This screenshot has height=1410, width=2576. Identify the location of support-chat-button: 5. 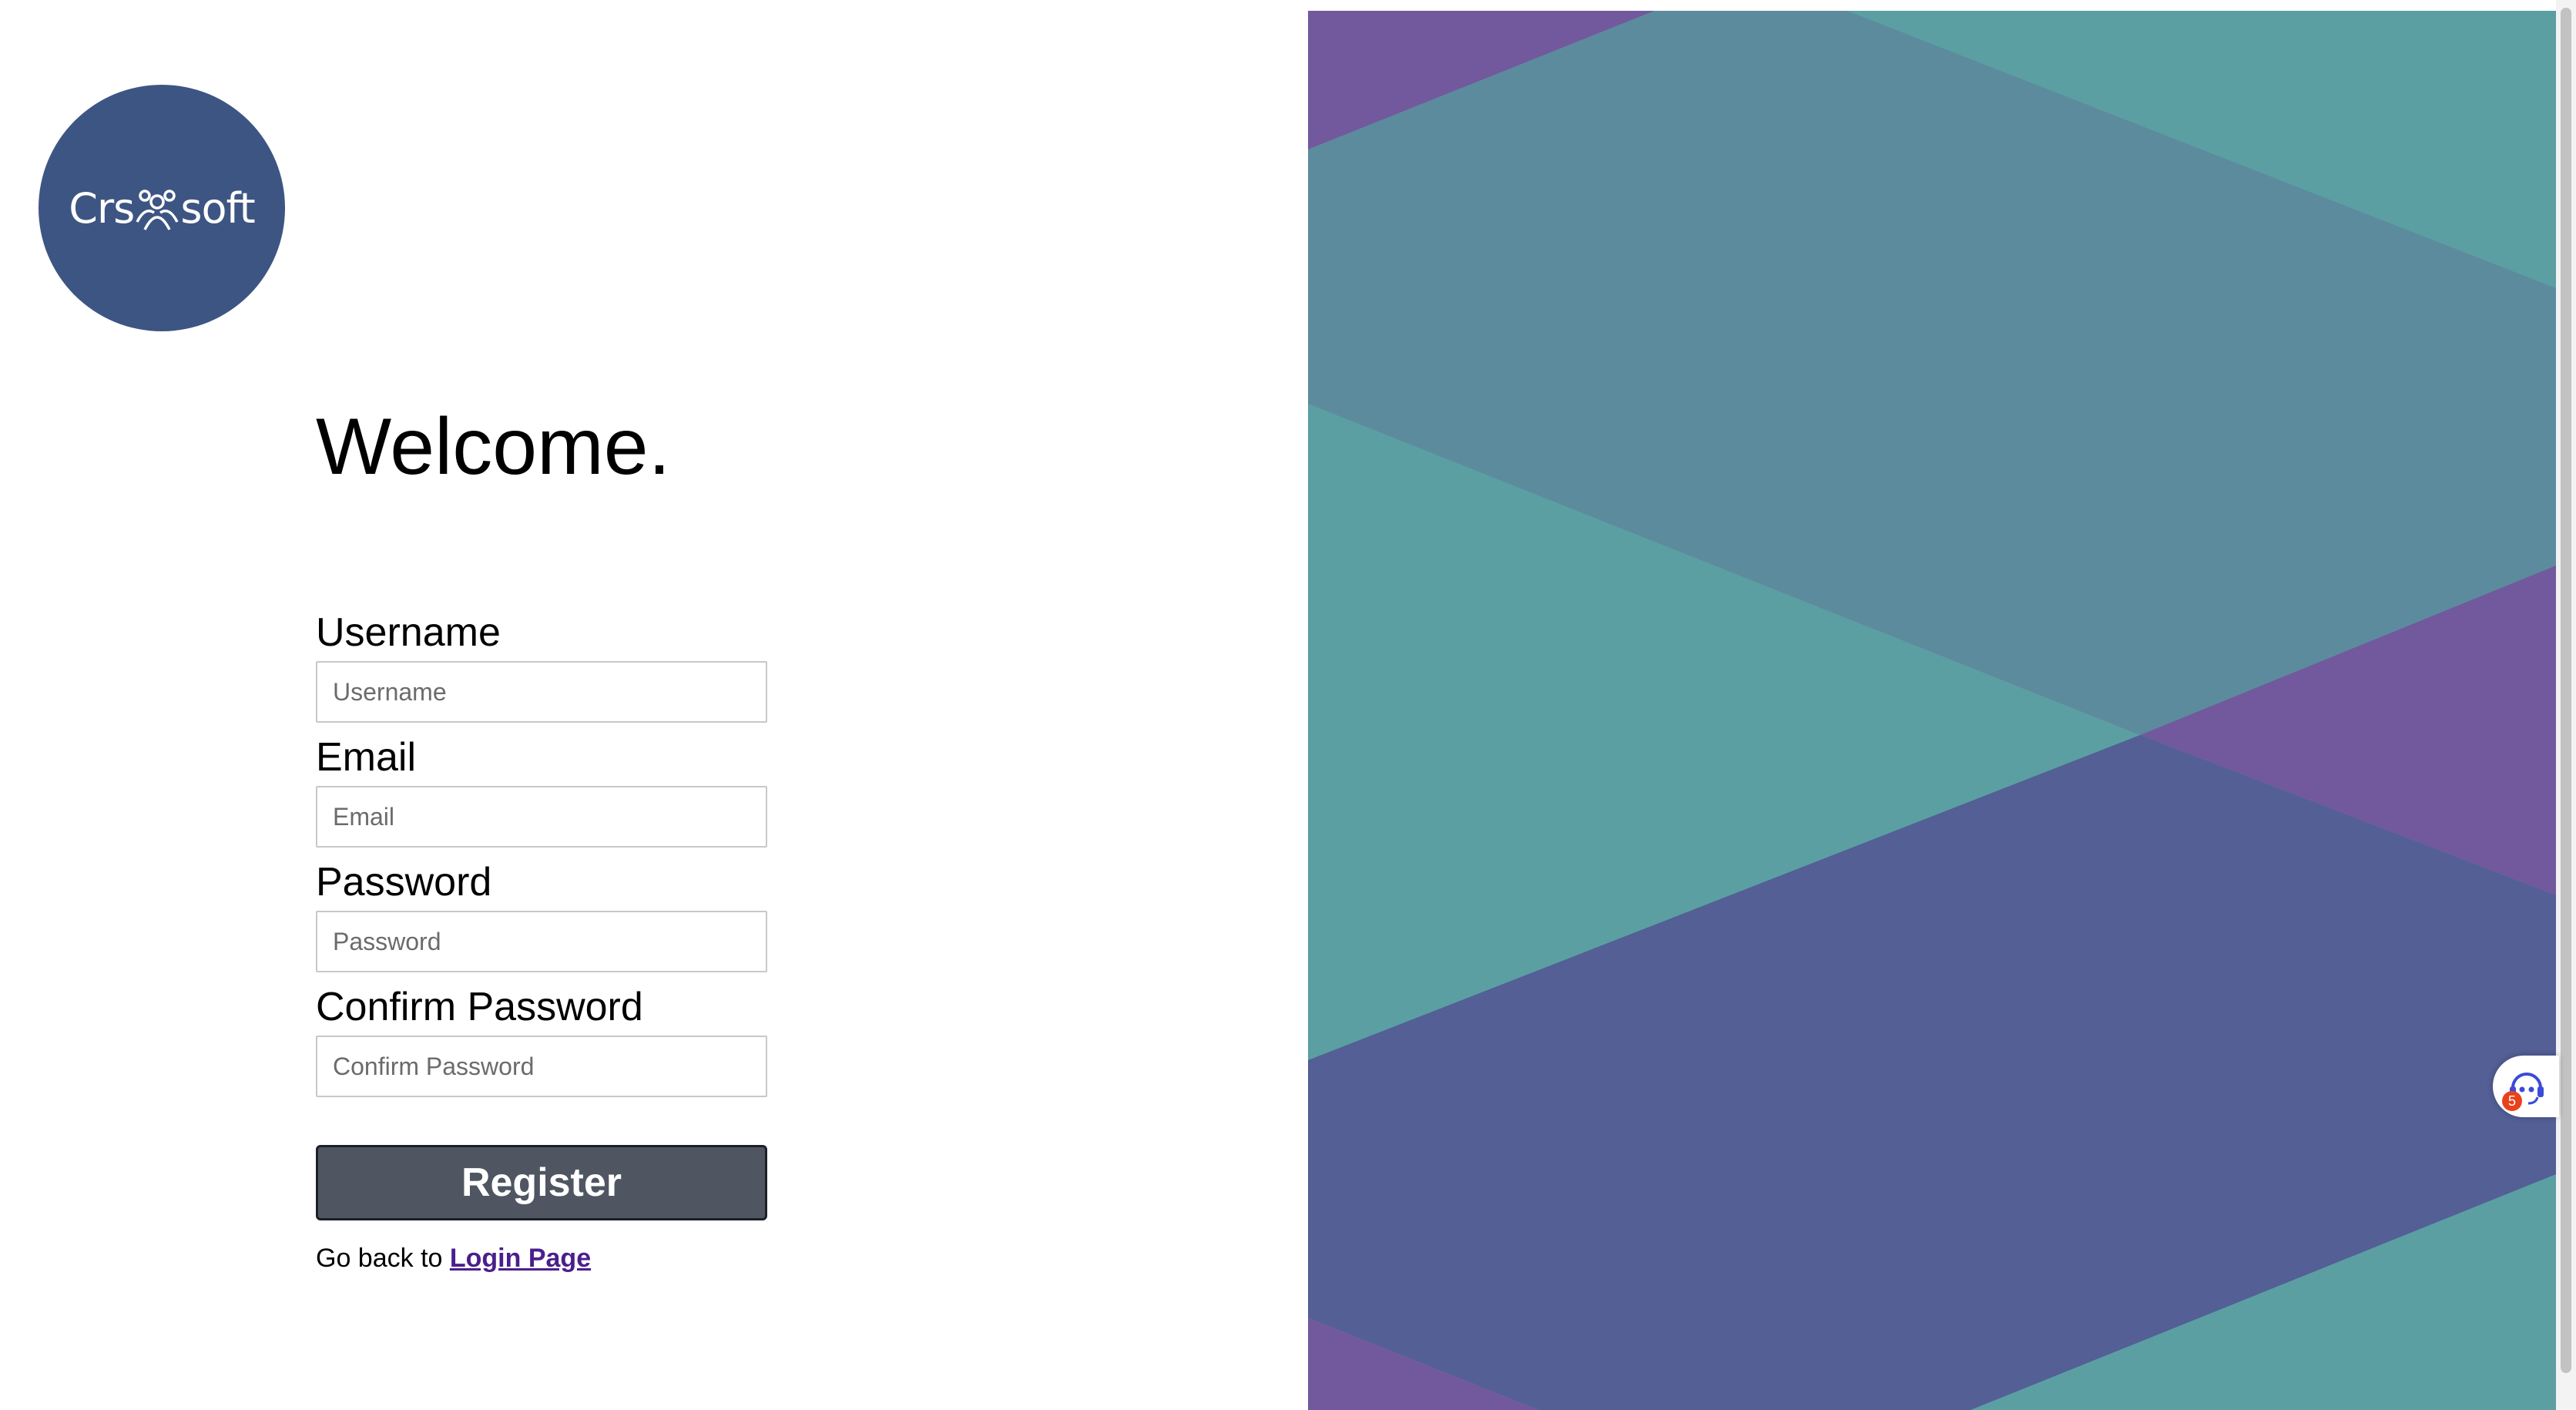
(2526, 1086).